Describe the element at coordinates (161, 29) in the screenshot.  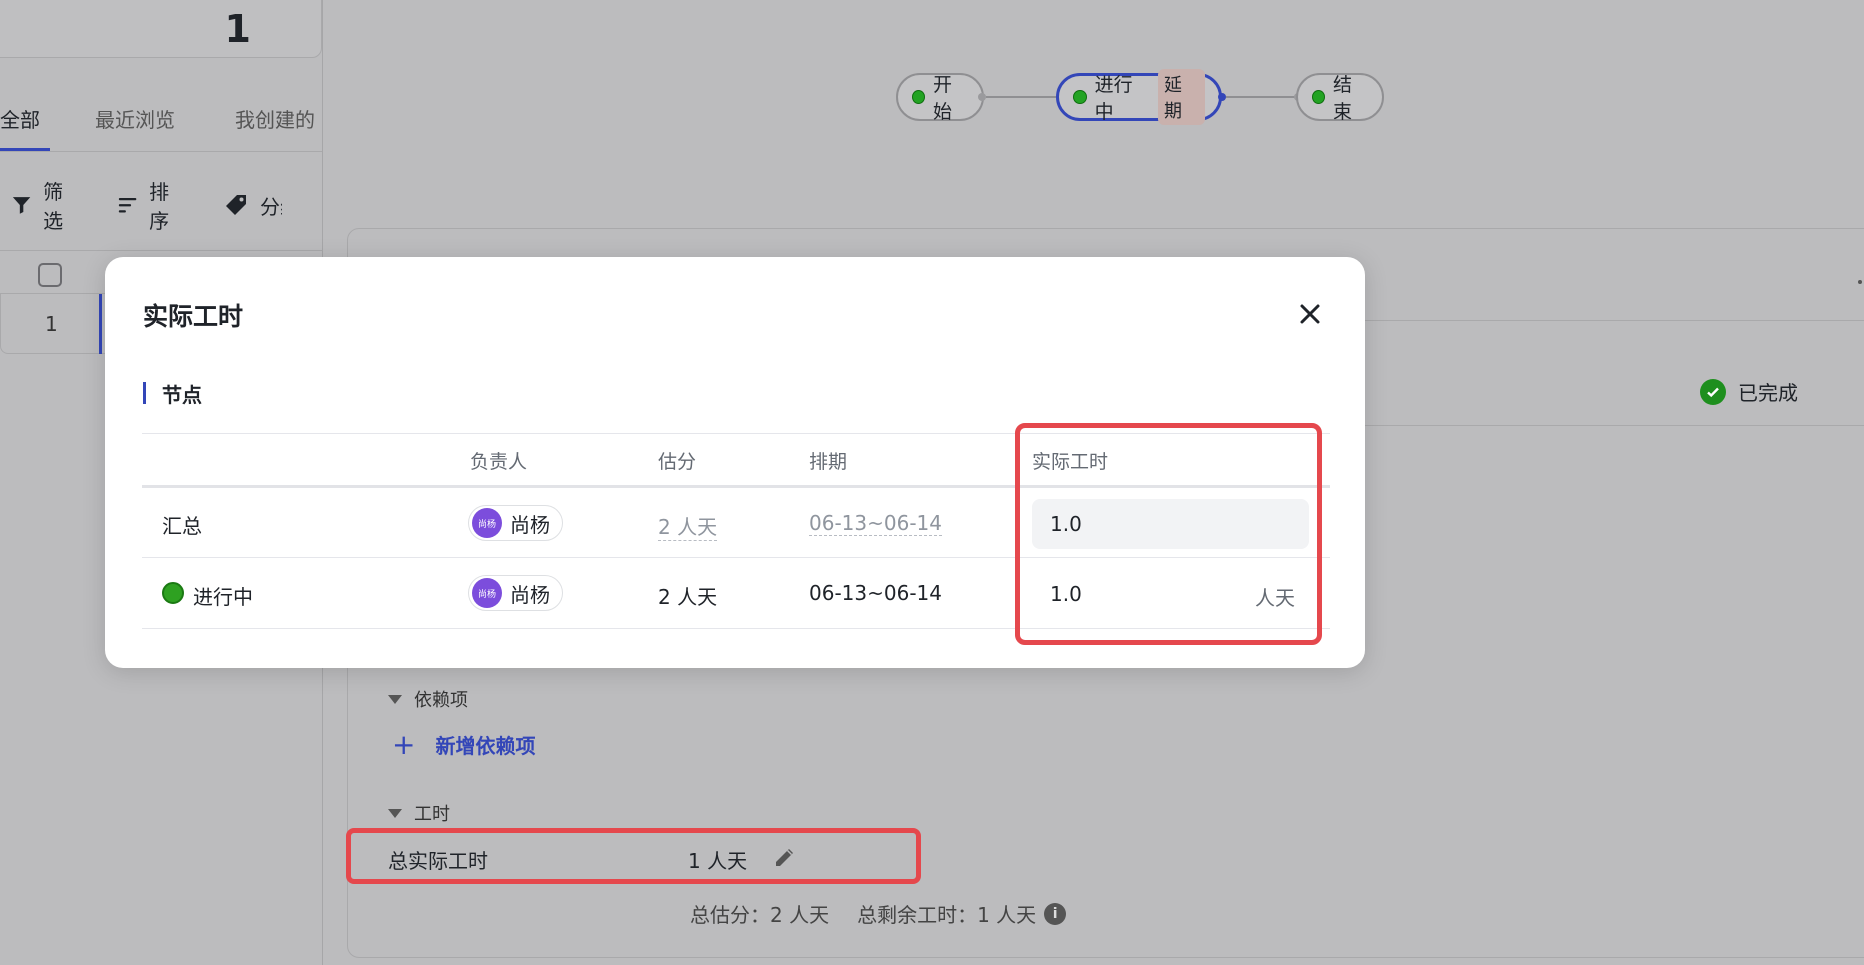
I see `count-card: 1` at that location.